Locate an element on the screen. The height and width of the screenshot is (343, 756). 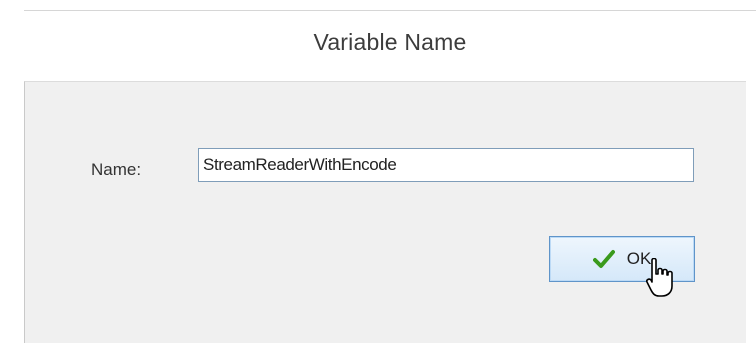
name-input is located at coordinates (446, 165).